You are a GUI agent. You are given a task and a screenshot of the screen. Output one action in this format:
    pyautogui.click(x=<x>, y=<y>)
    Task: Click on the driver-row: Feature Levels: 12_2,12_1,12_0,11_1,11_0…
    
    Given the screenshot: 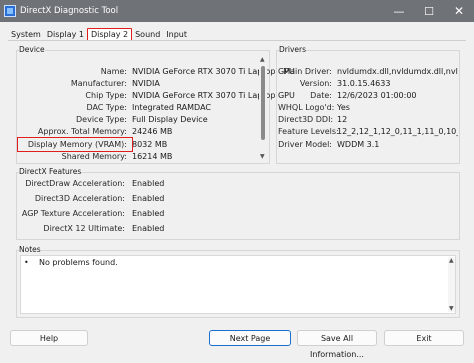 What is the action you would take?
    pyautogui.click(x=368, y=132)
    